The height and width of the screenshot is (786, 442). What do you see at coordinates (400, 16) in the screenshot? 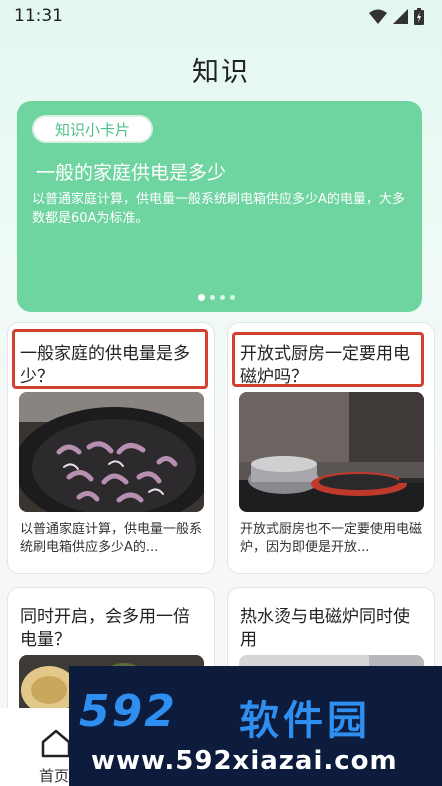
I see `cell-signal-icon` at bounding box center [400, 16].